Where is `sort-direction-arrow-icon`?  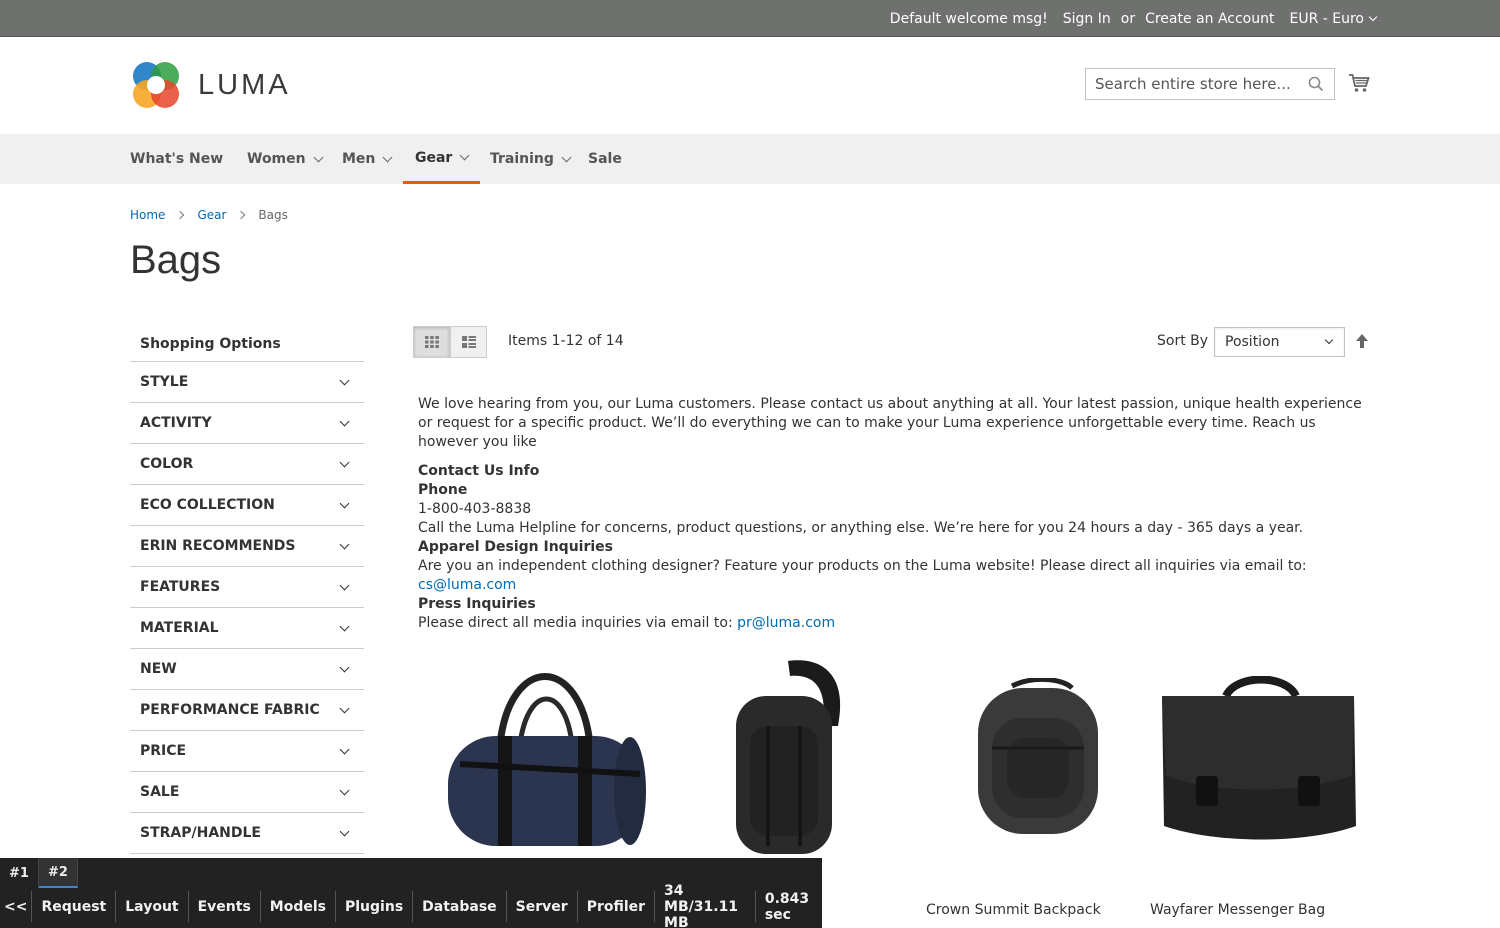
sort-direction-arrow-icon is located at coordinates (1362, 341).